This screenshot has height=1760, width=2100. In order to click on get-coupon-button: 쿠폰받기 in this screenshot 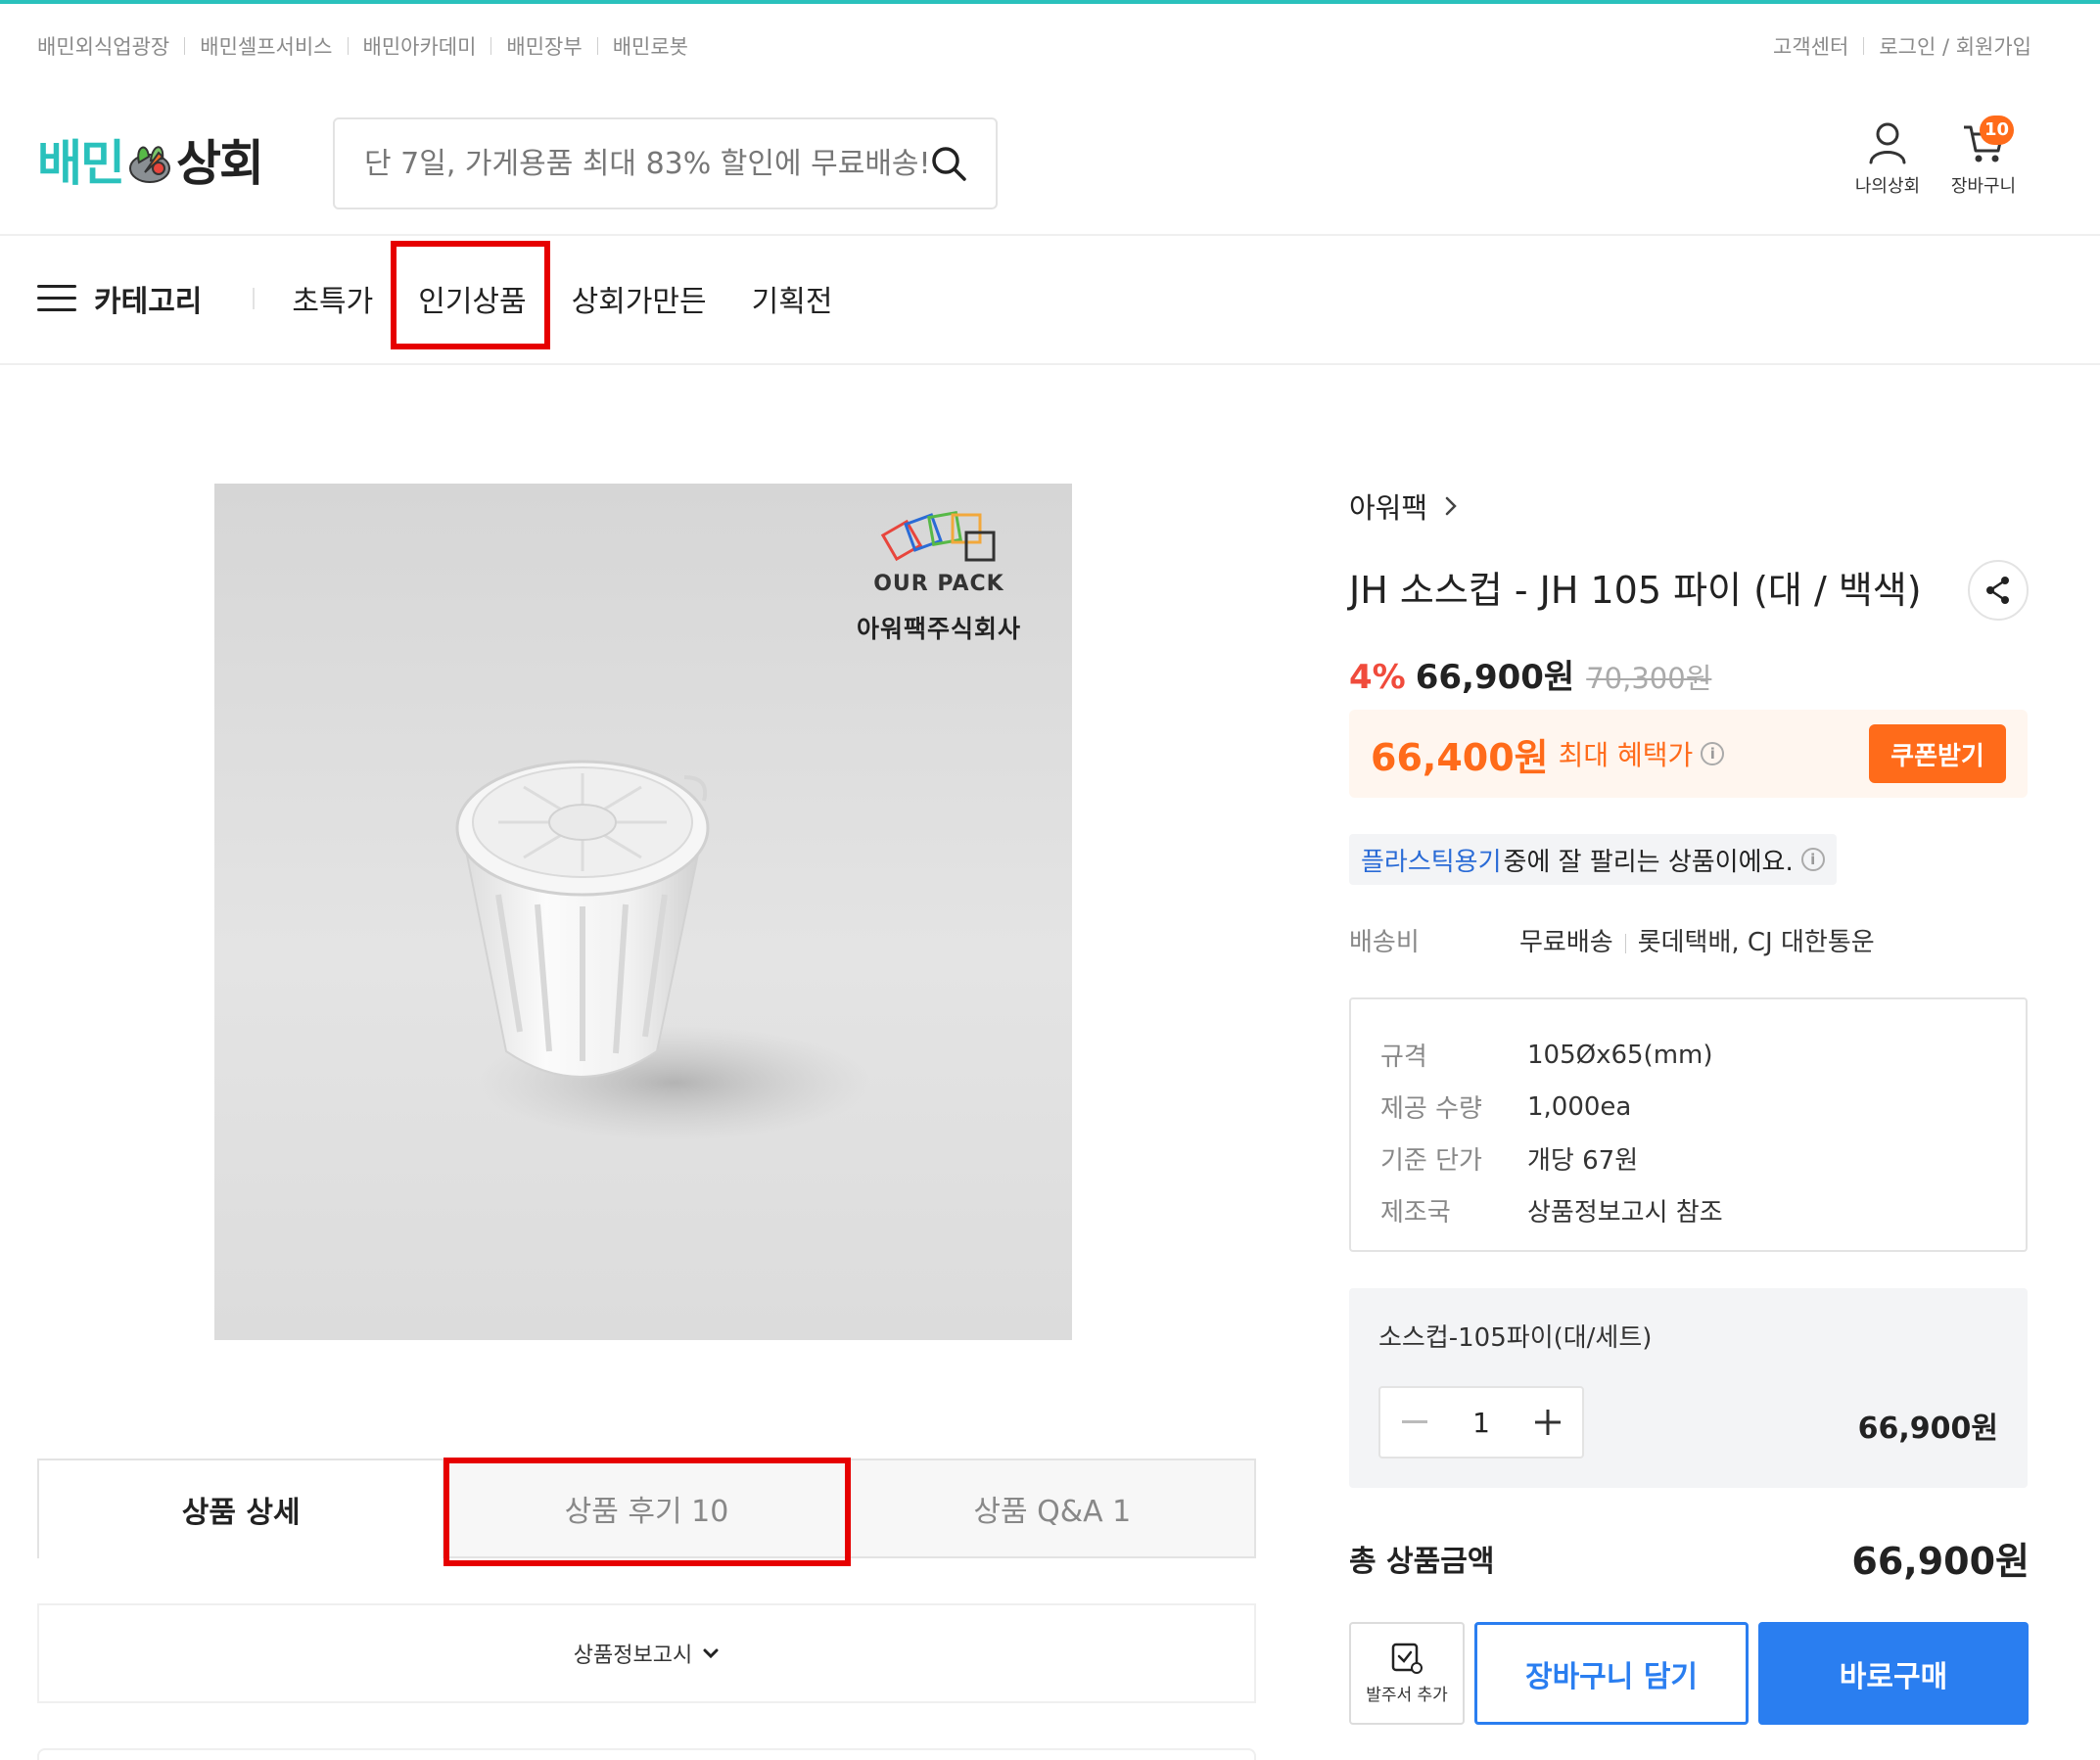, I will do `click(1937, 753)`.